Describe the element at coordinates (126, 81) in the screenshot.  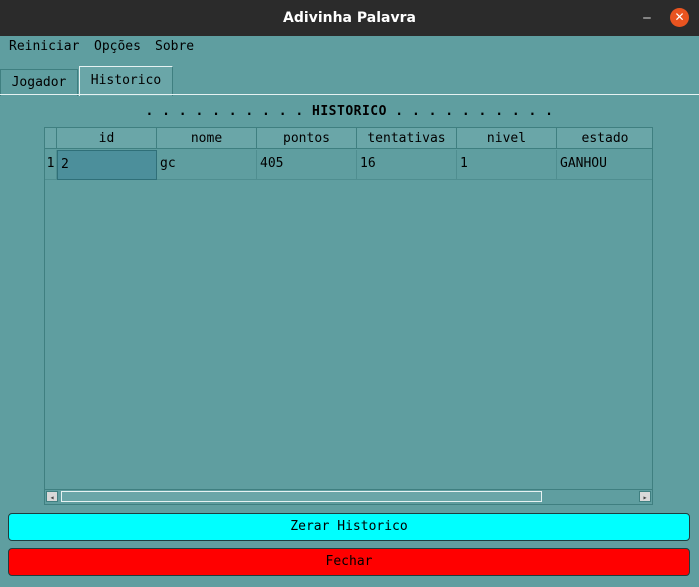
I see `tab-historico: Historico` at that location.